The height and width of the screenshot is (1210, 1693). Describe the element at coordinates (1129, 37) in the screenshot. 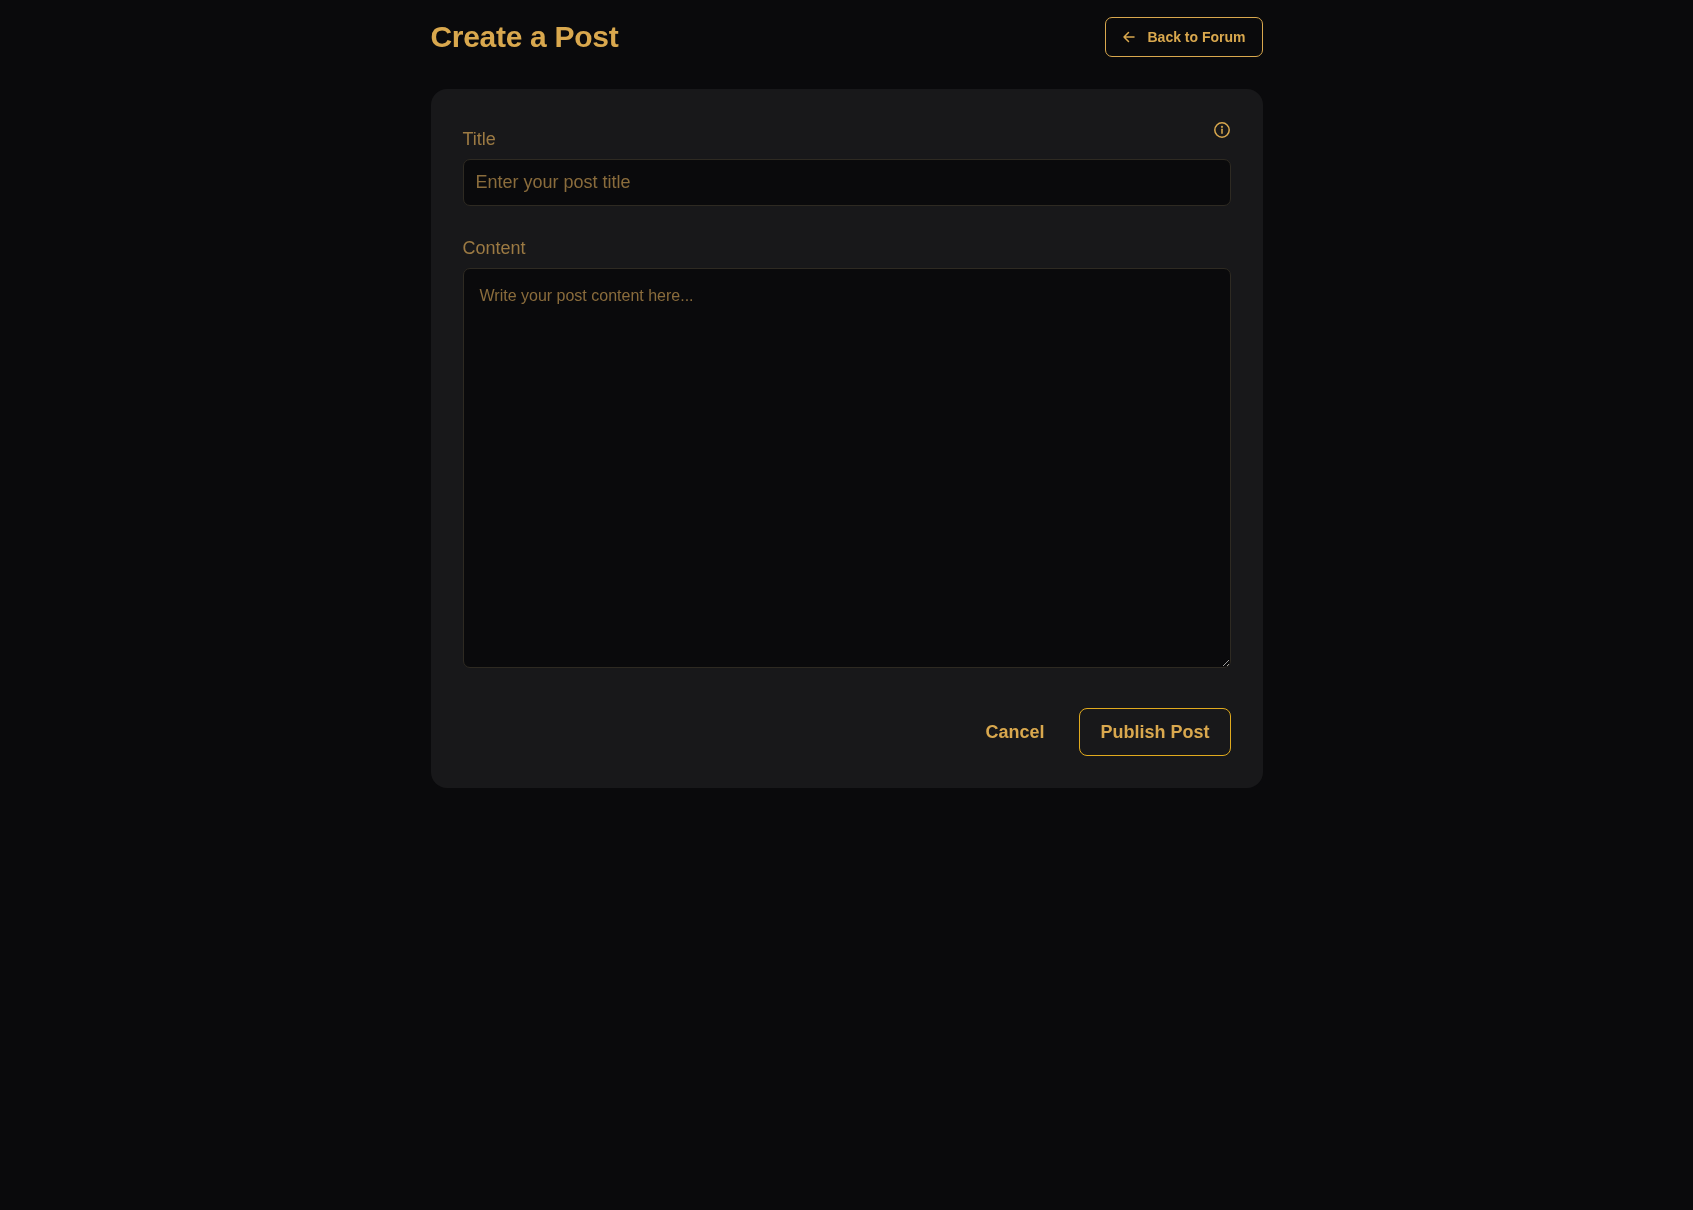

I see `arrow-left-icon` at that location.